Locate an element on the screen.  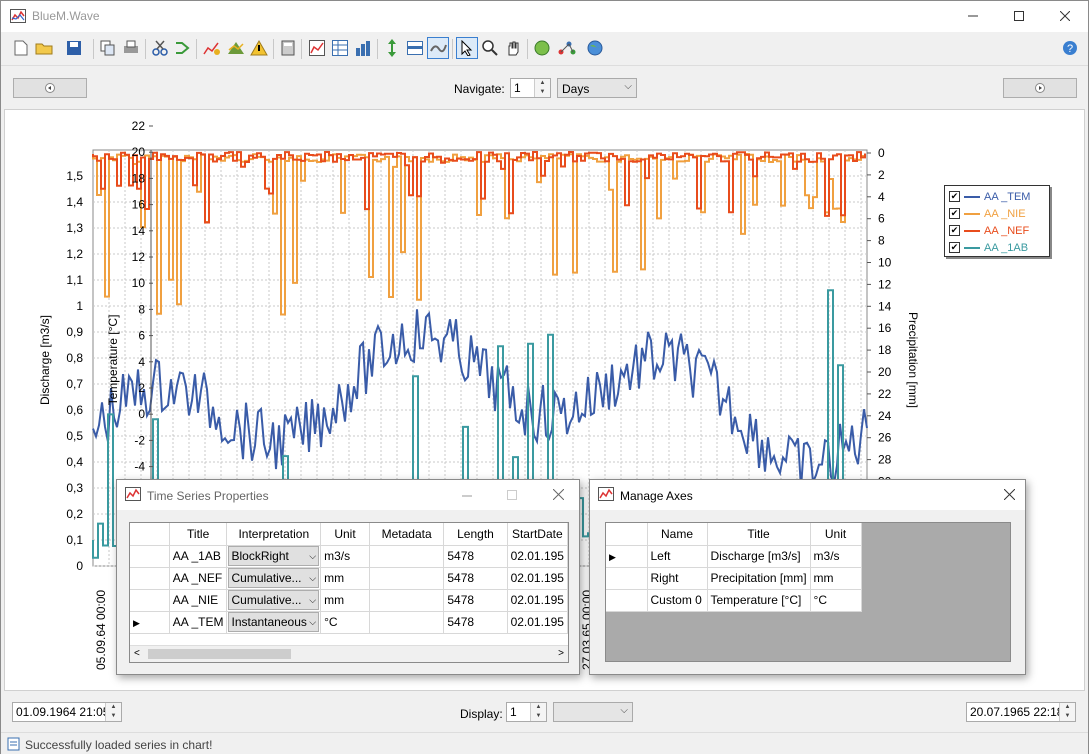
table-icon is located at coordinates (340, 48).